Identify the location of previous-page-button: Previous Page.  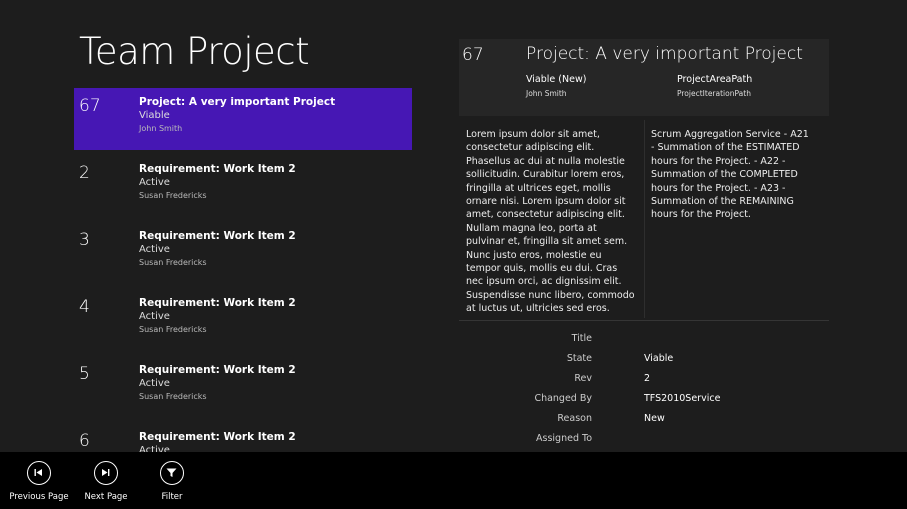
(39, 481).